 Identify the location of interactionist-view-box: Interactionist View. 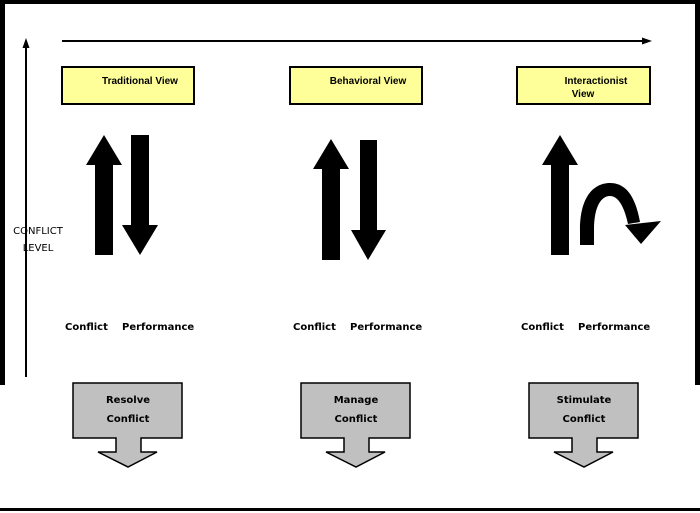
(583, 85).